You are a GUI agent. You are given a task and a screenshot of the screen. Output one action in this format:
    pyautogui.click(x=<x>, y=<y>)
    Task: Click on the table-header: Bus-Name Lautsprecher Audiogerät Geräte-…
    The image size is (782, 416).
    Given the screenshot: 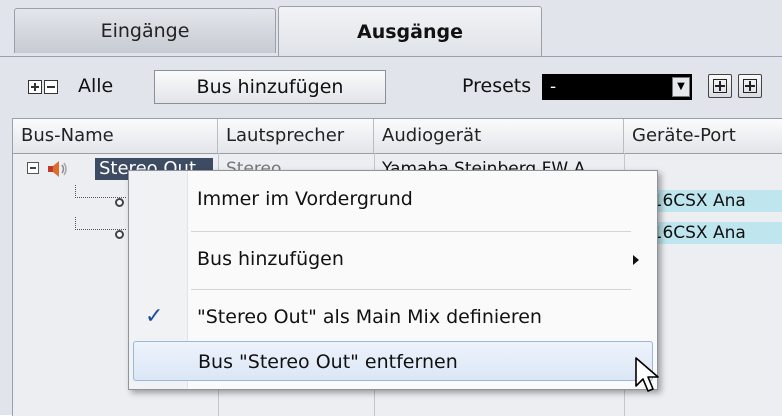 What is the action you would take?
    pyautogui.click(x=397, y=136)
    